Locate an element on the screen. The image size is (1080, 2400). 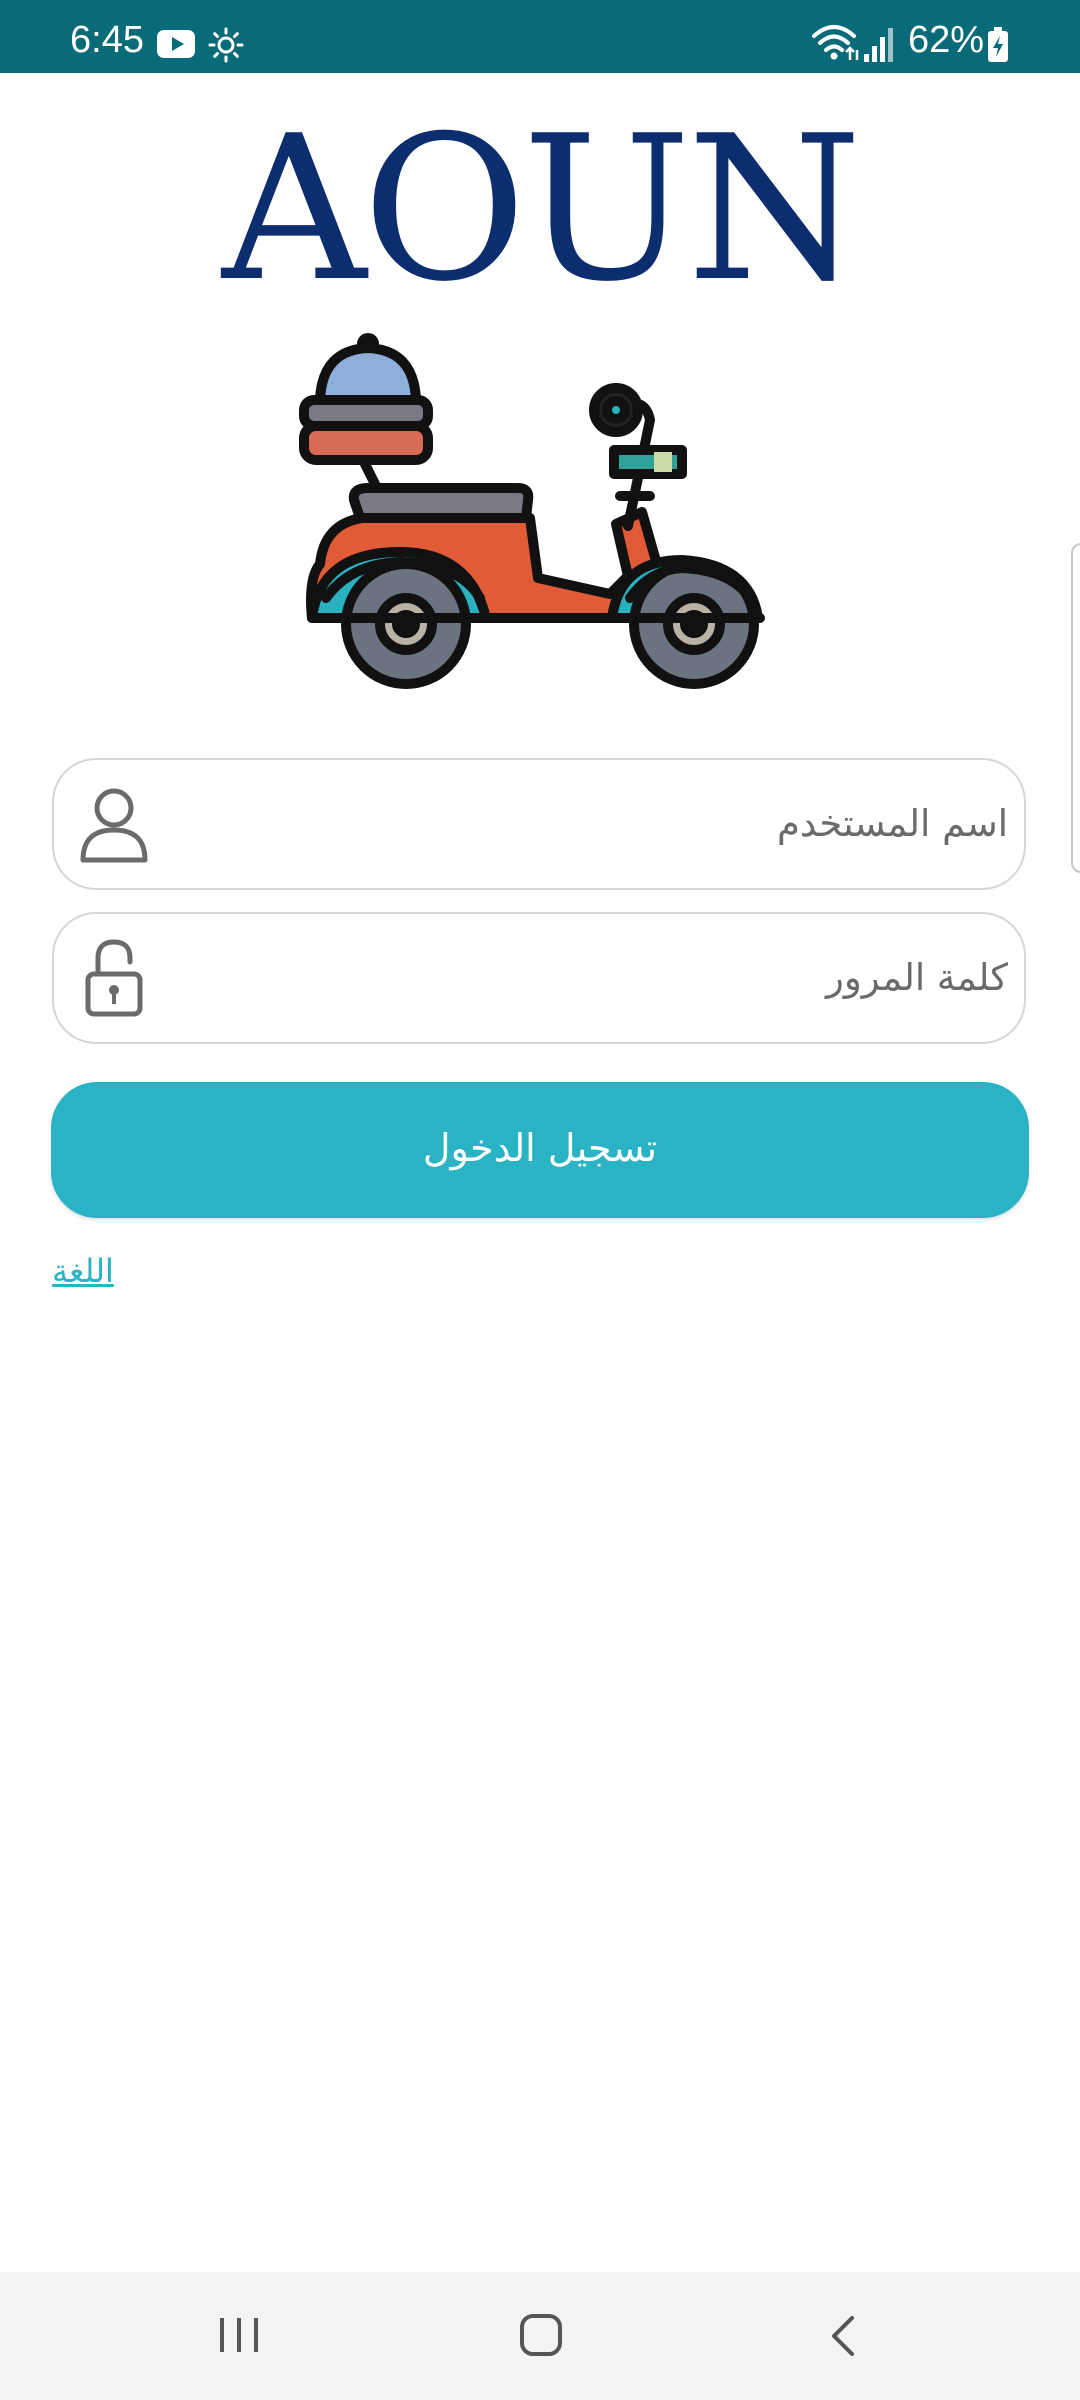
recents-icon is located at coordinates (239, 2335).